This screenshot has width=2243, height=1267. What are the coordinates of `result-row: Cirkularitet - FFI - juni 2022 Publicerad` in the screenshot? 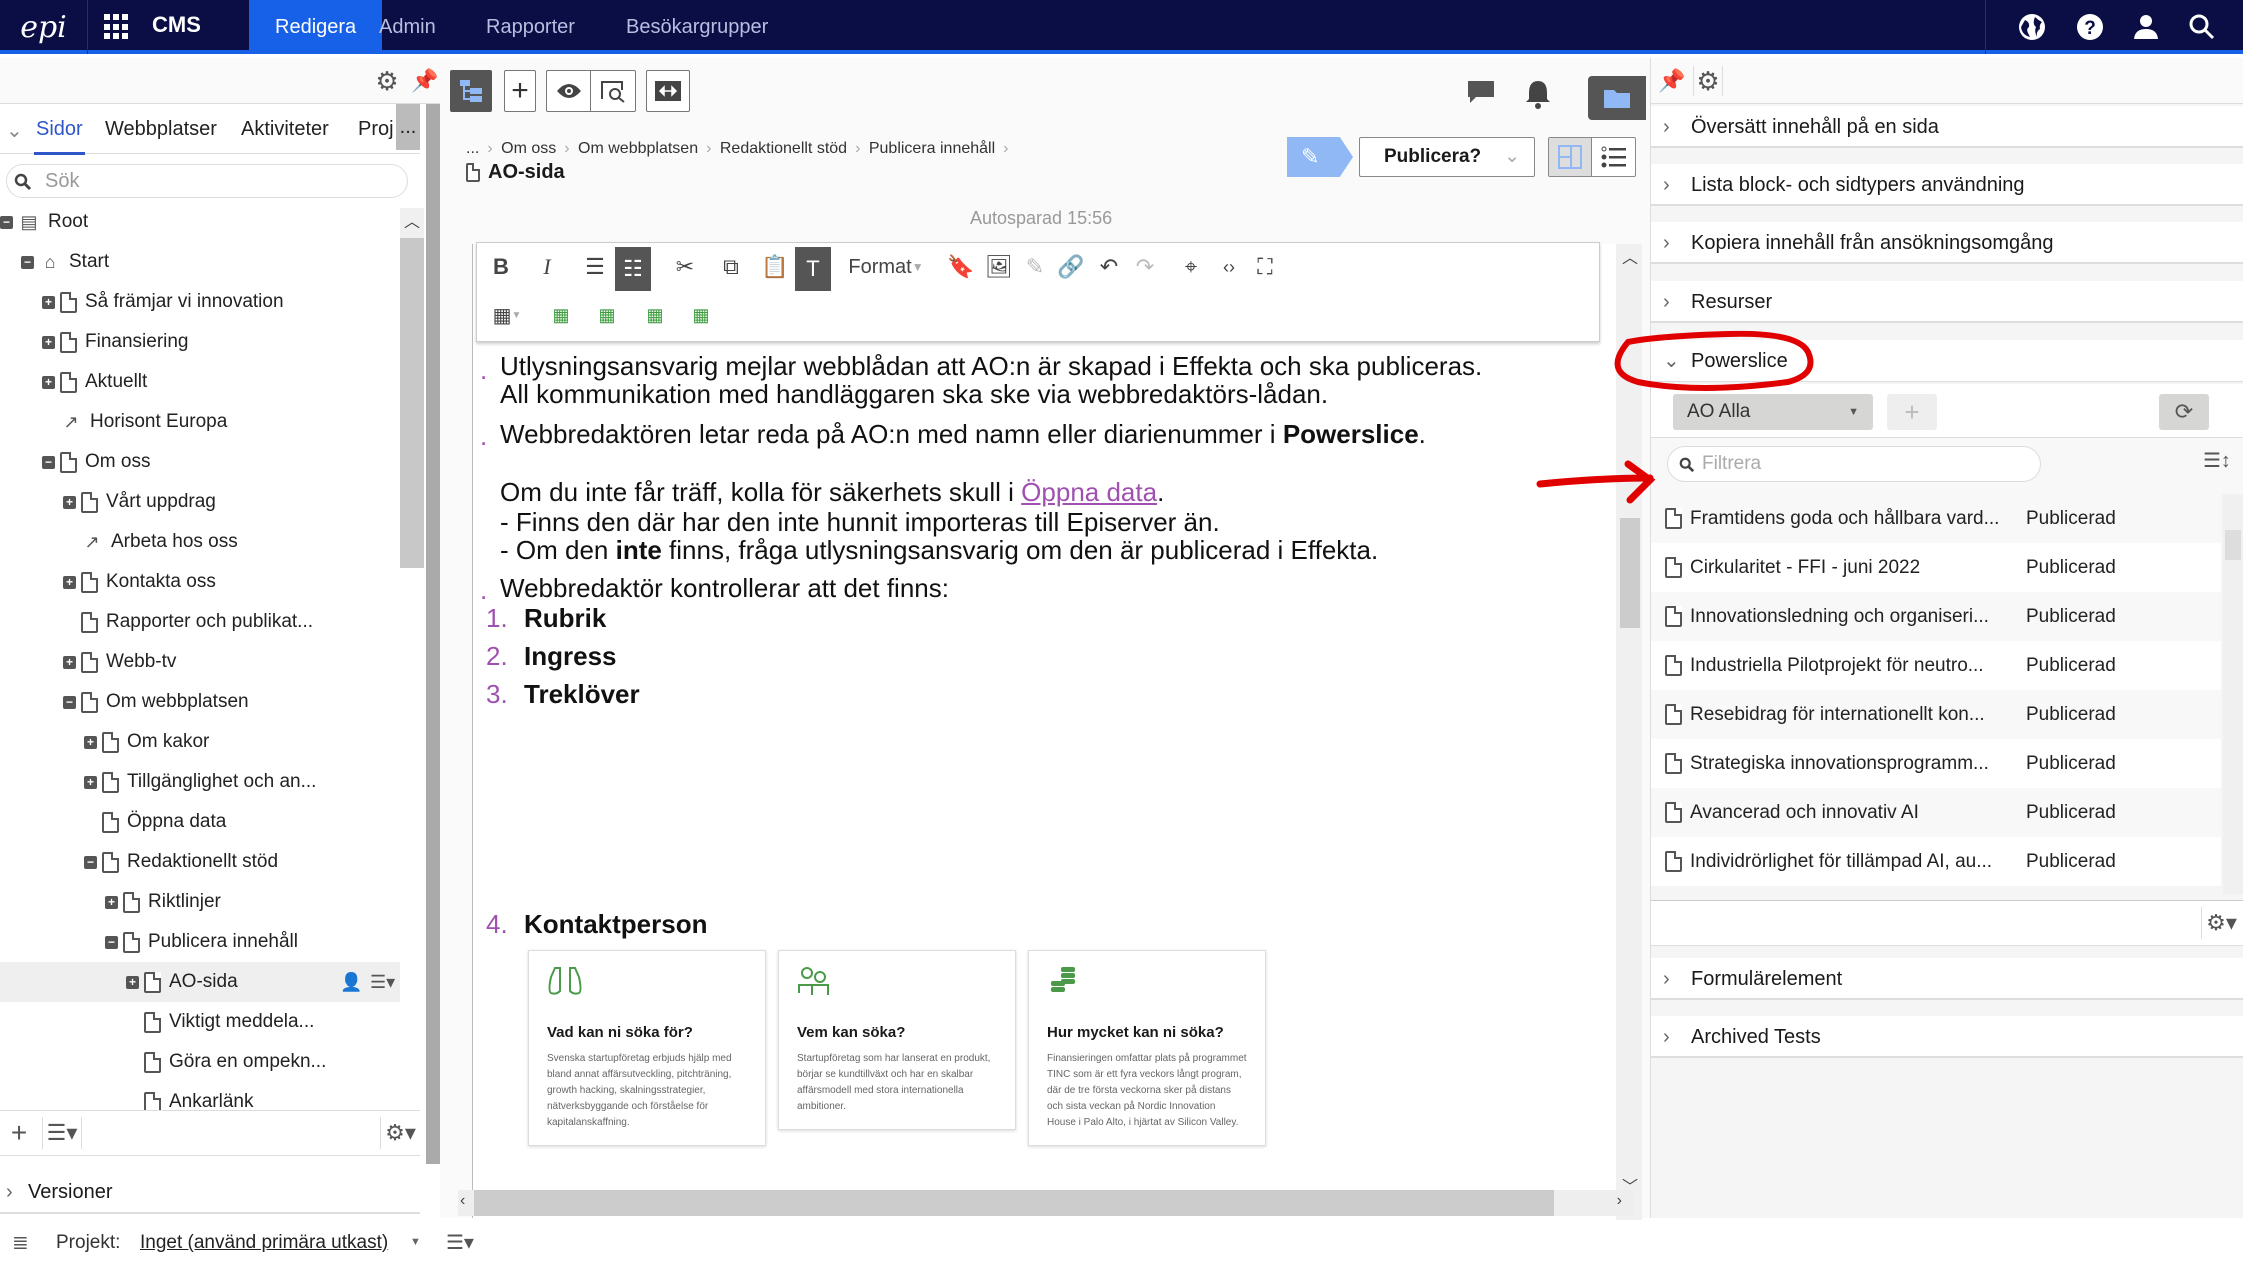 It's located at (1936, 567).